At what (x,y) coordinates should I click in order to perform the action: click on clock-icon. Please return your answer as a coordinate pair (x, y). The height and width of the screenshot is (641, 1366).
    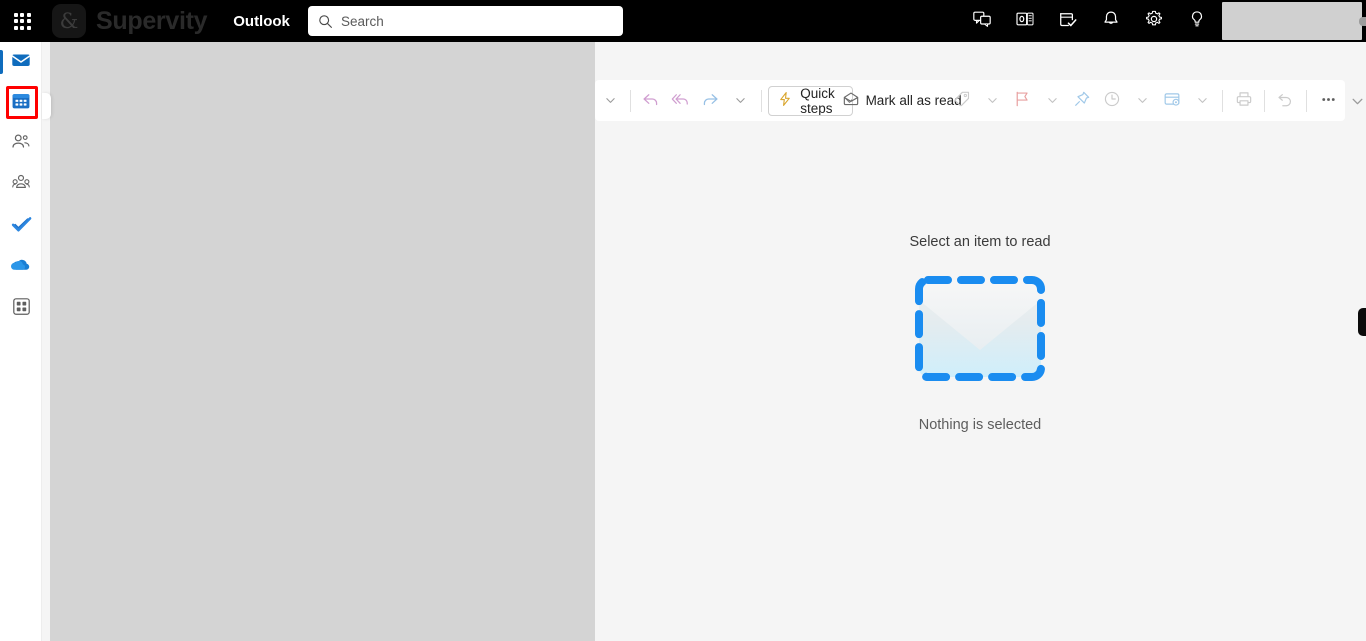
    Looking at the image, I should click on (1112, 100).